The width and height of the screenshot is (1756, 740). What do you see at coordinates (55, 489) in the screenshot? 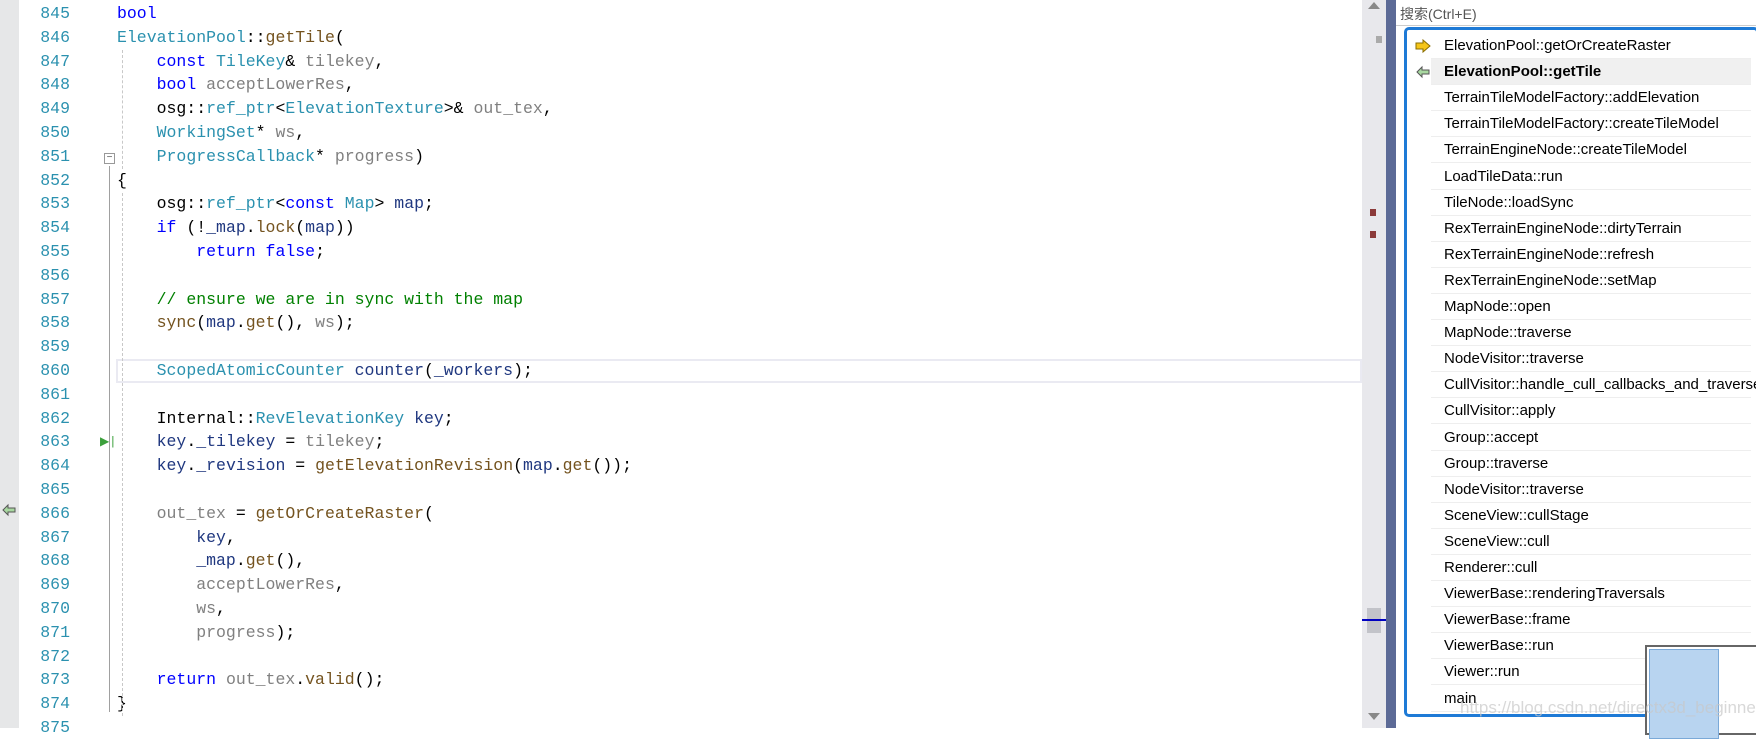
I see `line-number: 865` at bounding box center [55, 489].